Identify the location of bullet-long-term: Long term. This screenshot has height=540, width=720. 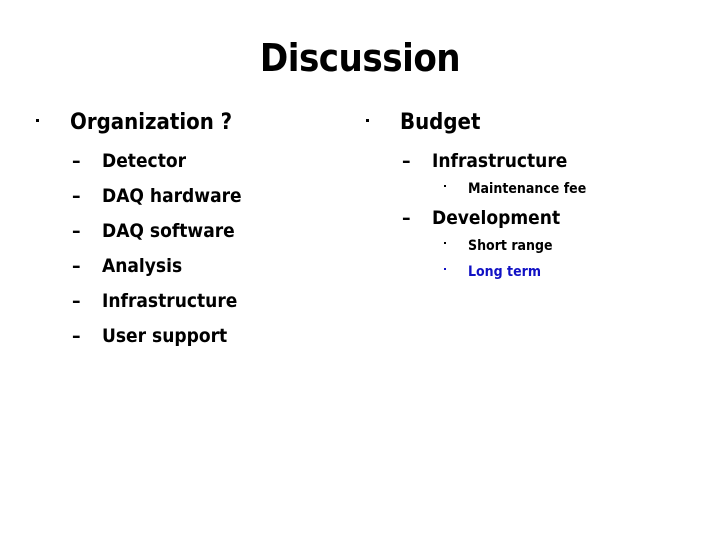
(570, 272).